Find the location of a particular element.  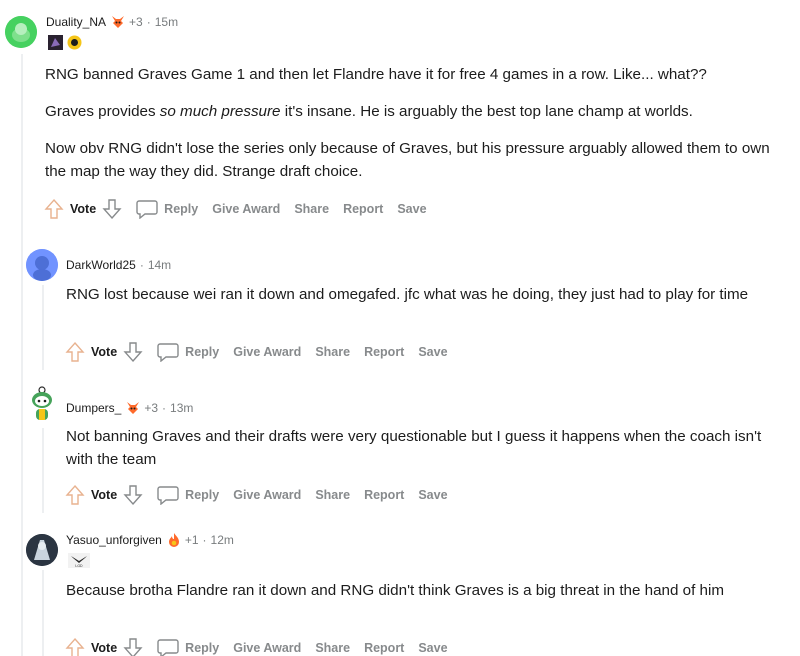

svg-text: LGD is located at coordinates (79, 566).